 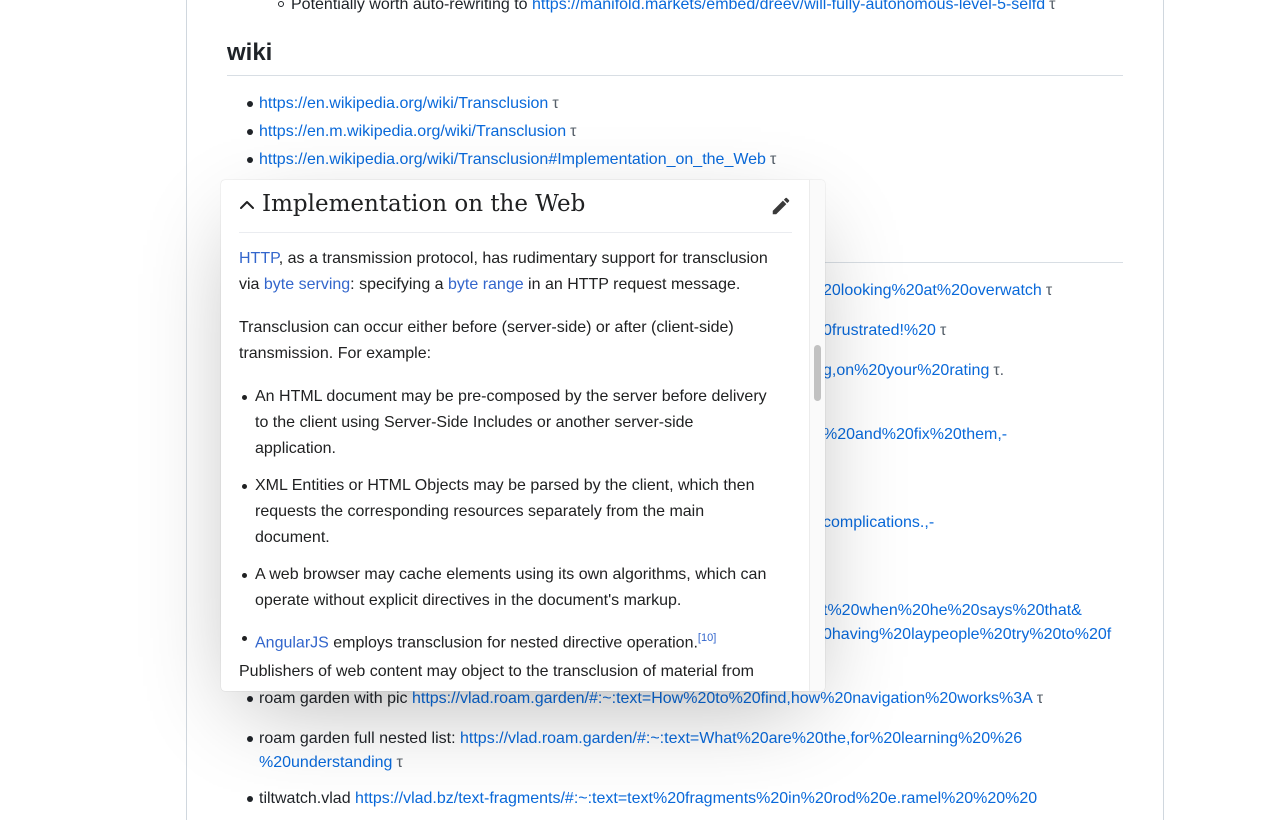 I want to click on section-heading-wiki: wiki, so click(x=250, y=52).